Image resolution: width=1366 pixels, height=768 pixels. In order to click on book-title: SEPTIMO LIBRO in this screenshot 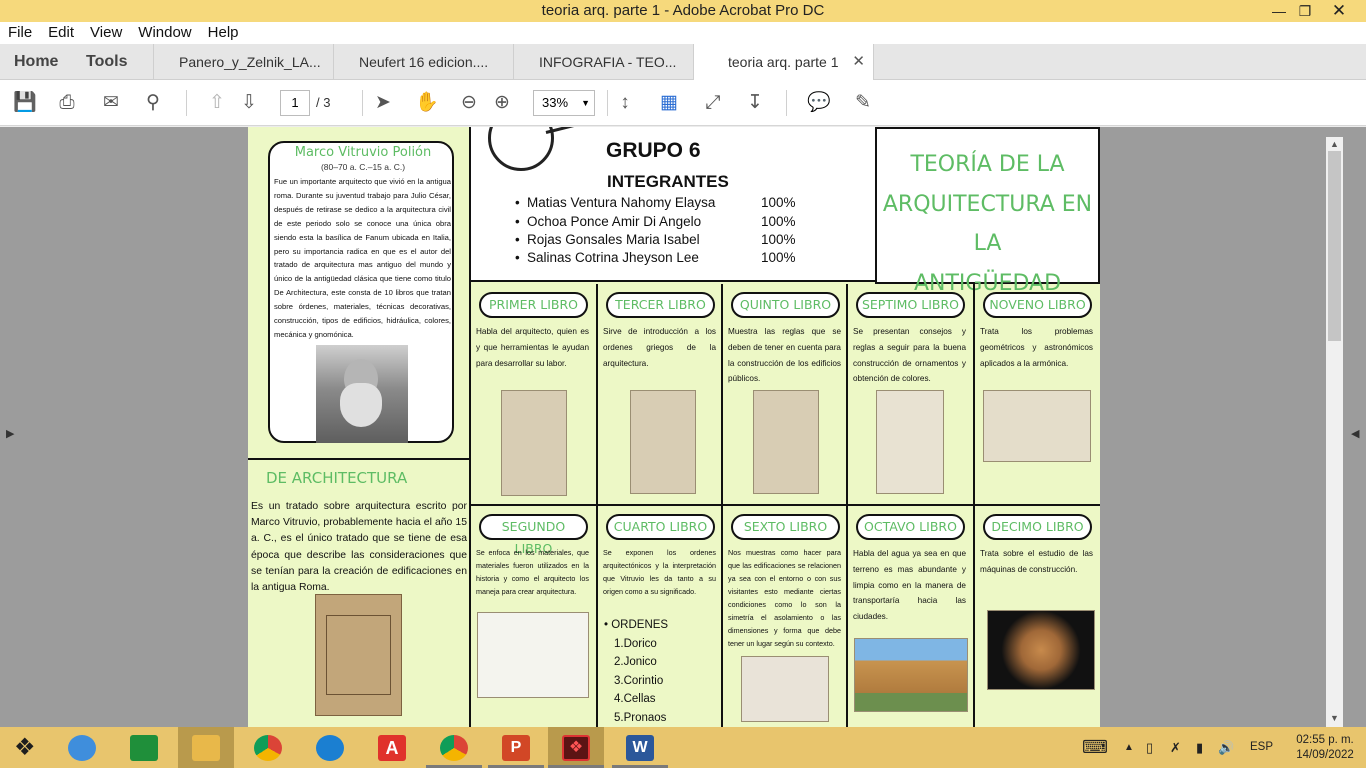, I will do `click(910, 305)`.